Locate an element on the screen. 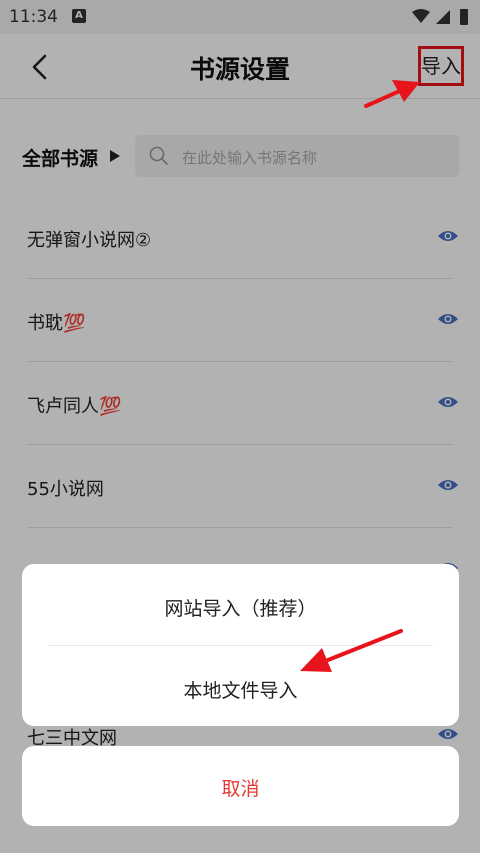 The image size is (480, 853). arrow-to-import-icon is located at coordinates (392, 94).